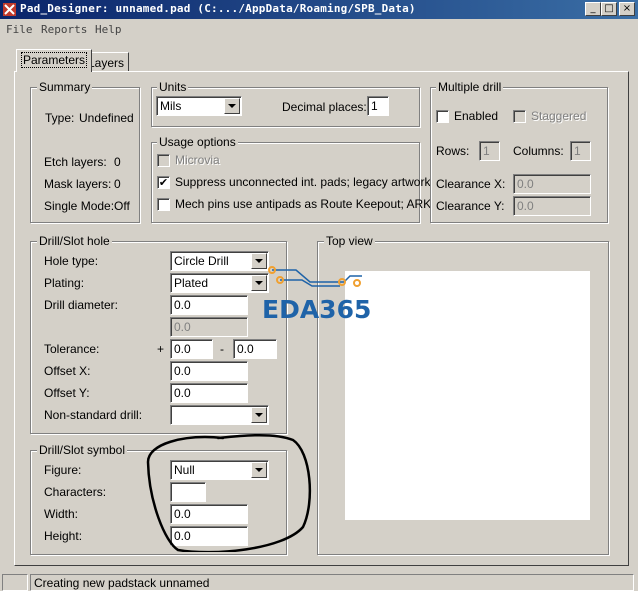 The height and width of the screenshot is (591, 638). What do you see at coordinates (349, 241) in the screenshot?
I see `top-view-title: Top view` at bounding box center [349, 241].